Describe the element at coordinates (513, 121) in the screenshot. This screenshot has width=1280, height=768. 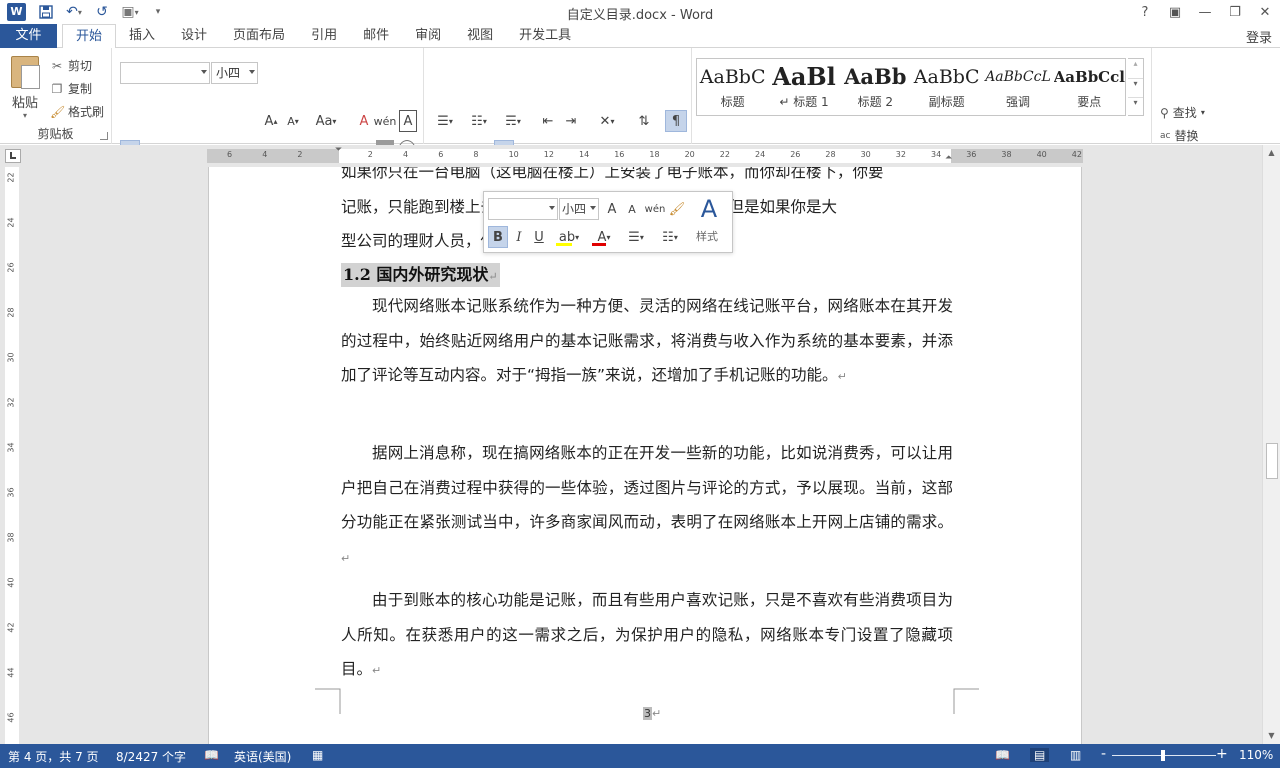
I see `multilevel-list-icon: ☴ ▾` at that location.